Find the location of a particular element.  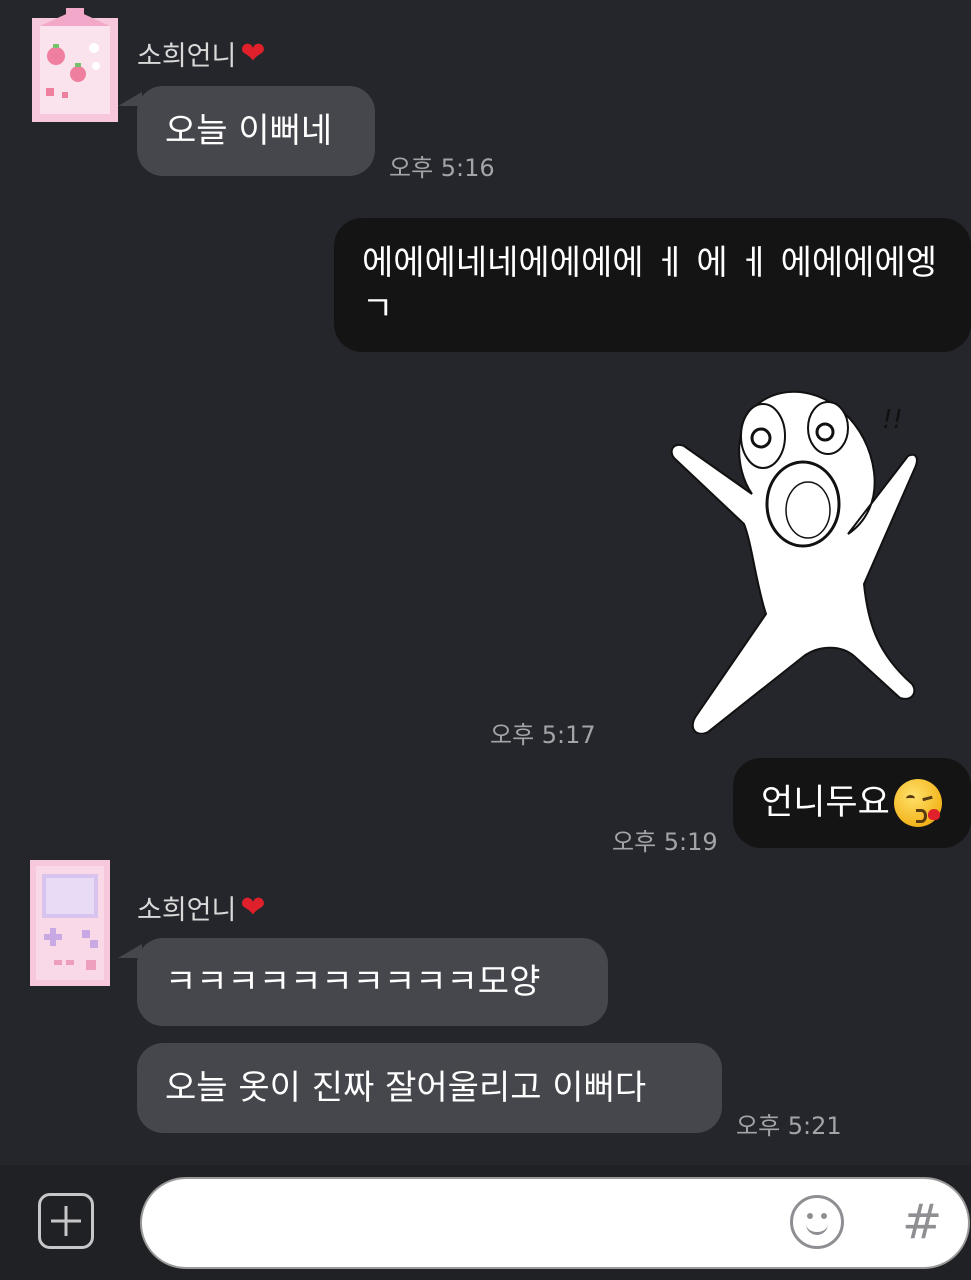

hashtag-button: # is located at coordinates (922, 1222).